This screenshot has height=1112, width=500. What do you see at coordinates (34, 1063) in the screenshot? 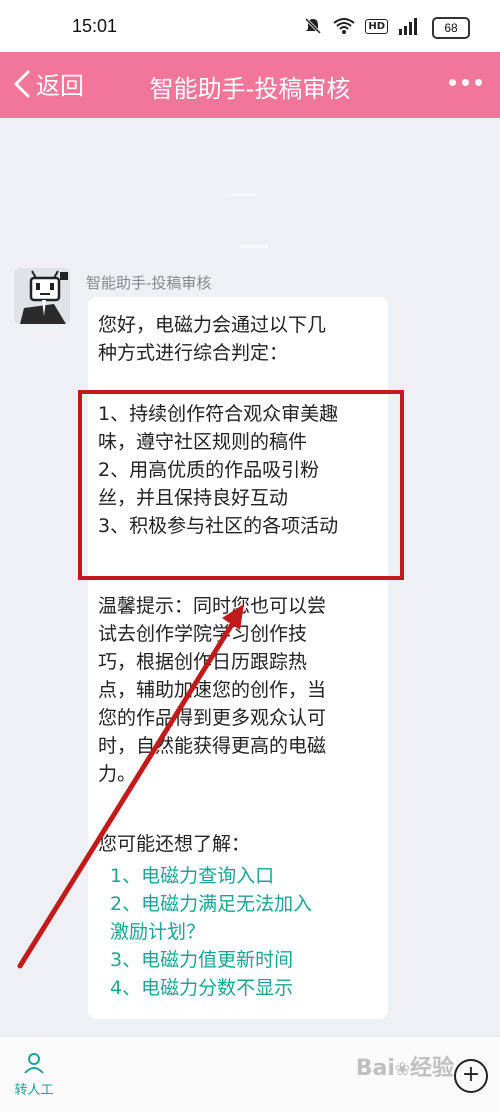
I see `person-icon` at bounding box center [34, 1063].